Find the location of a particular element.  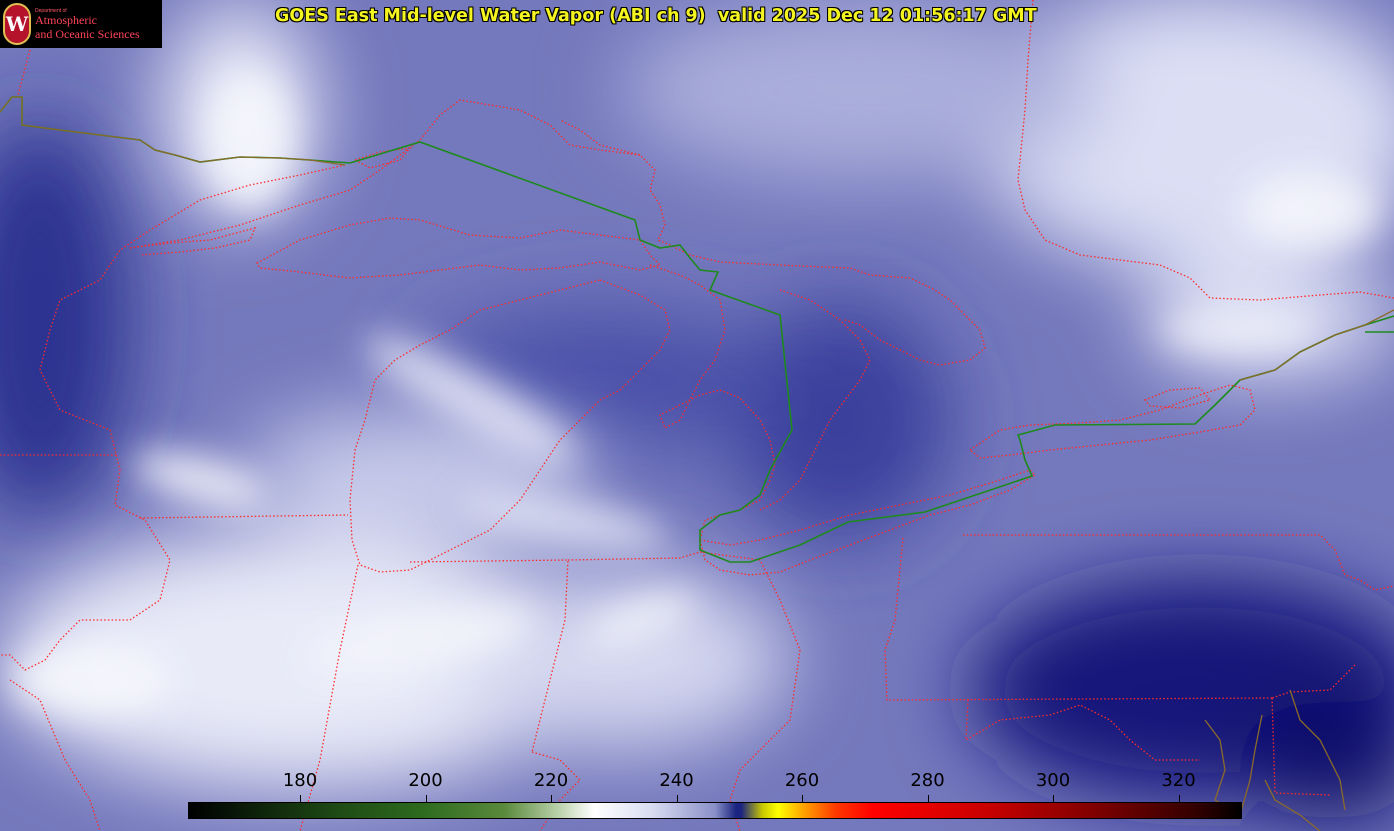

colorbar-tick-label: 240 is located at coordinates (676, 780).